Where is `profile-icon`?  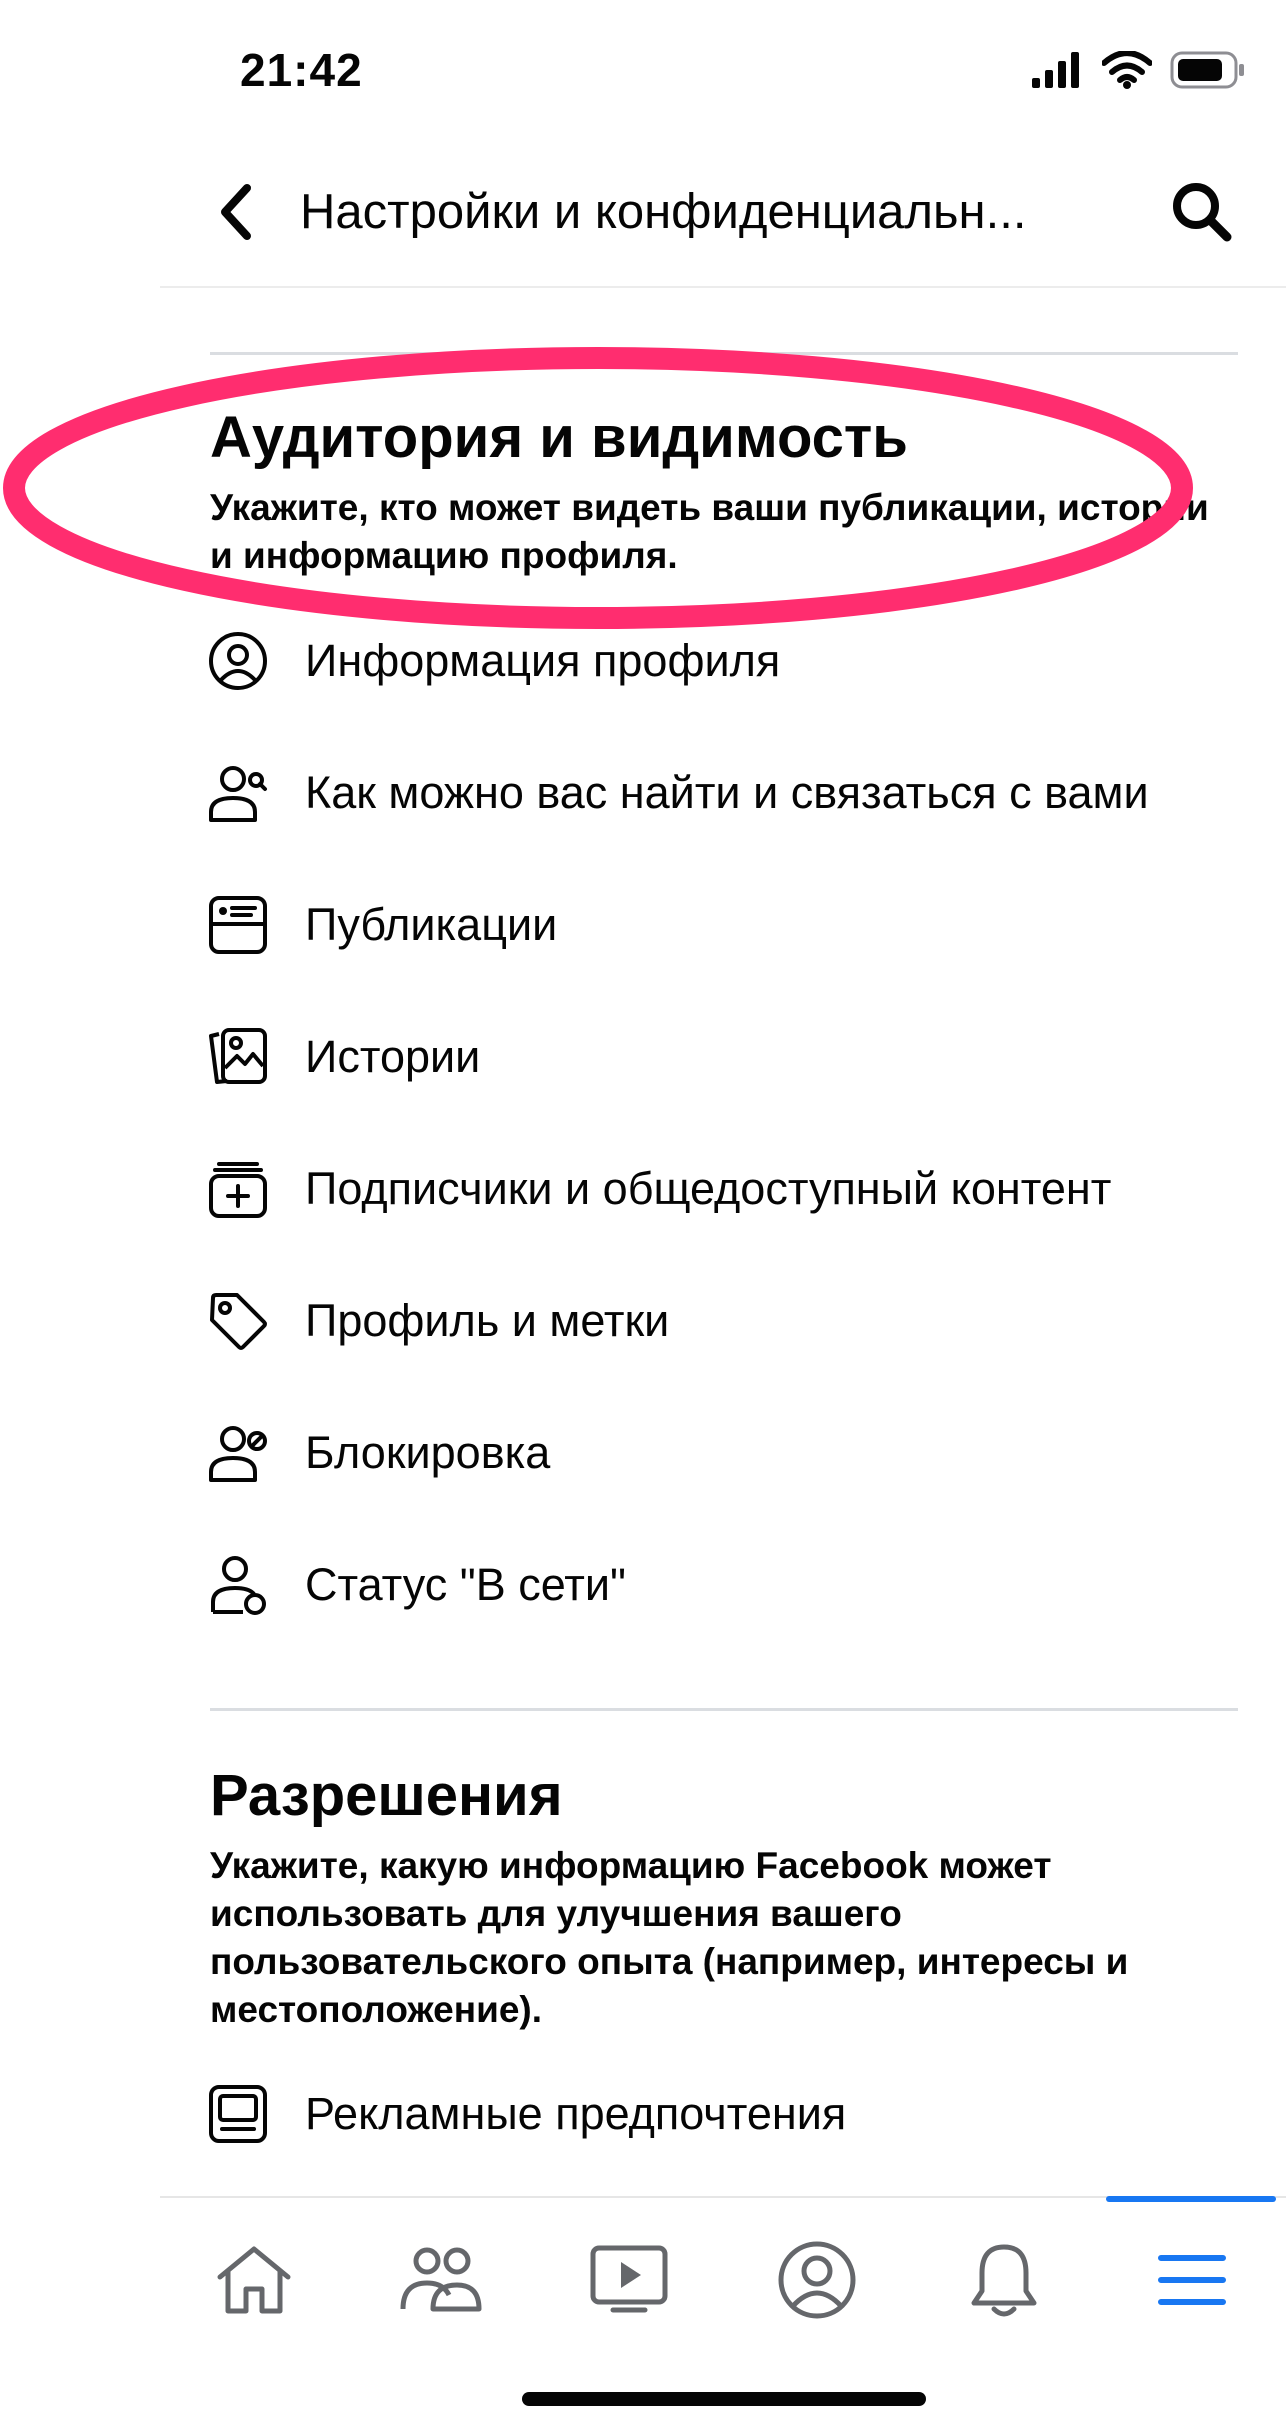 profile-icon is located at coordinates (817, 2280).